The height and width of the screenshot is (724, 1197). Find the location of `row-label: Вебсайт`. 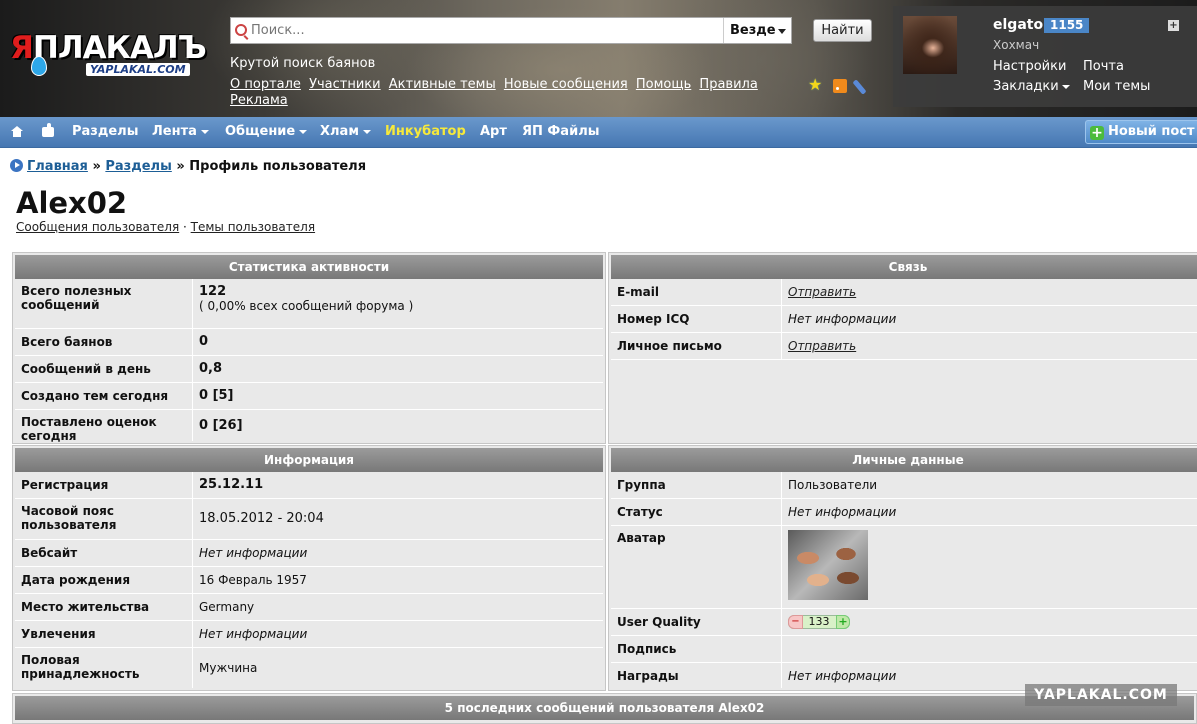

row-label: Вебсайт is located at coordinates (104, 553).